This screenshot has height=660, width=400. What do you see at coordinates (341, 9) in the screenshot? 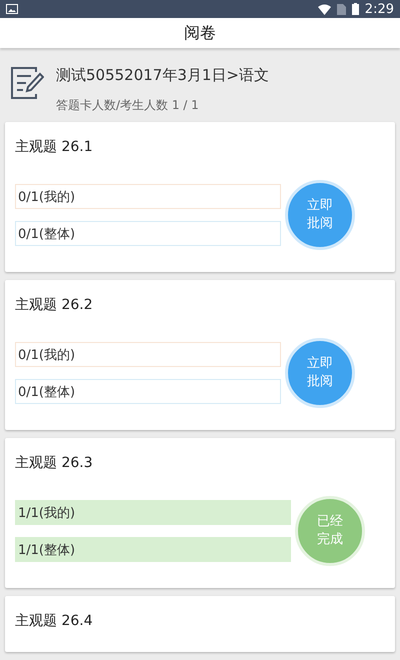
I see `no-sim-icon` at bounding box center [341, 9].